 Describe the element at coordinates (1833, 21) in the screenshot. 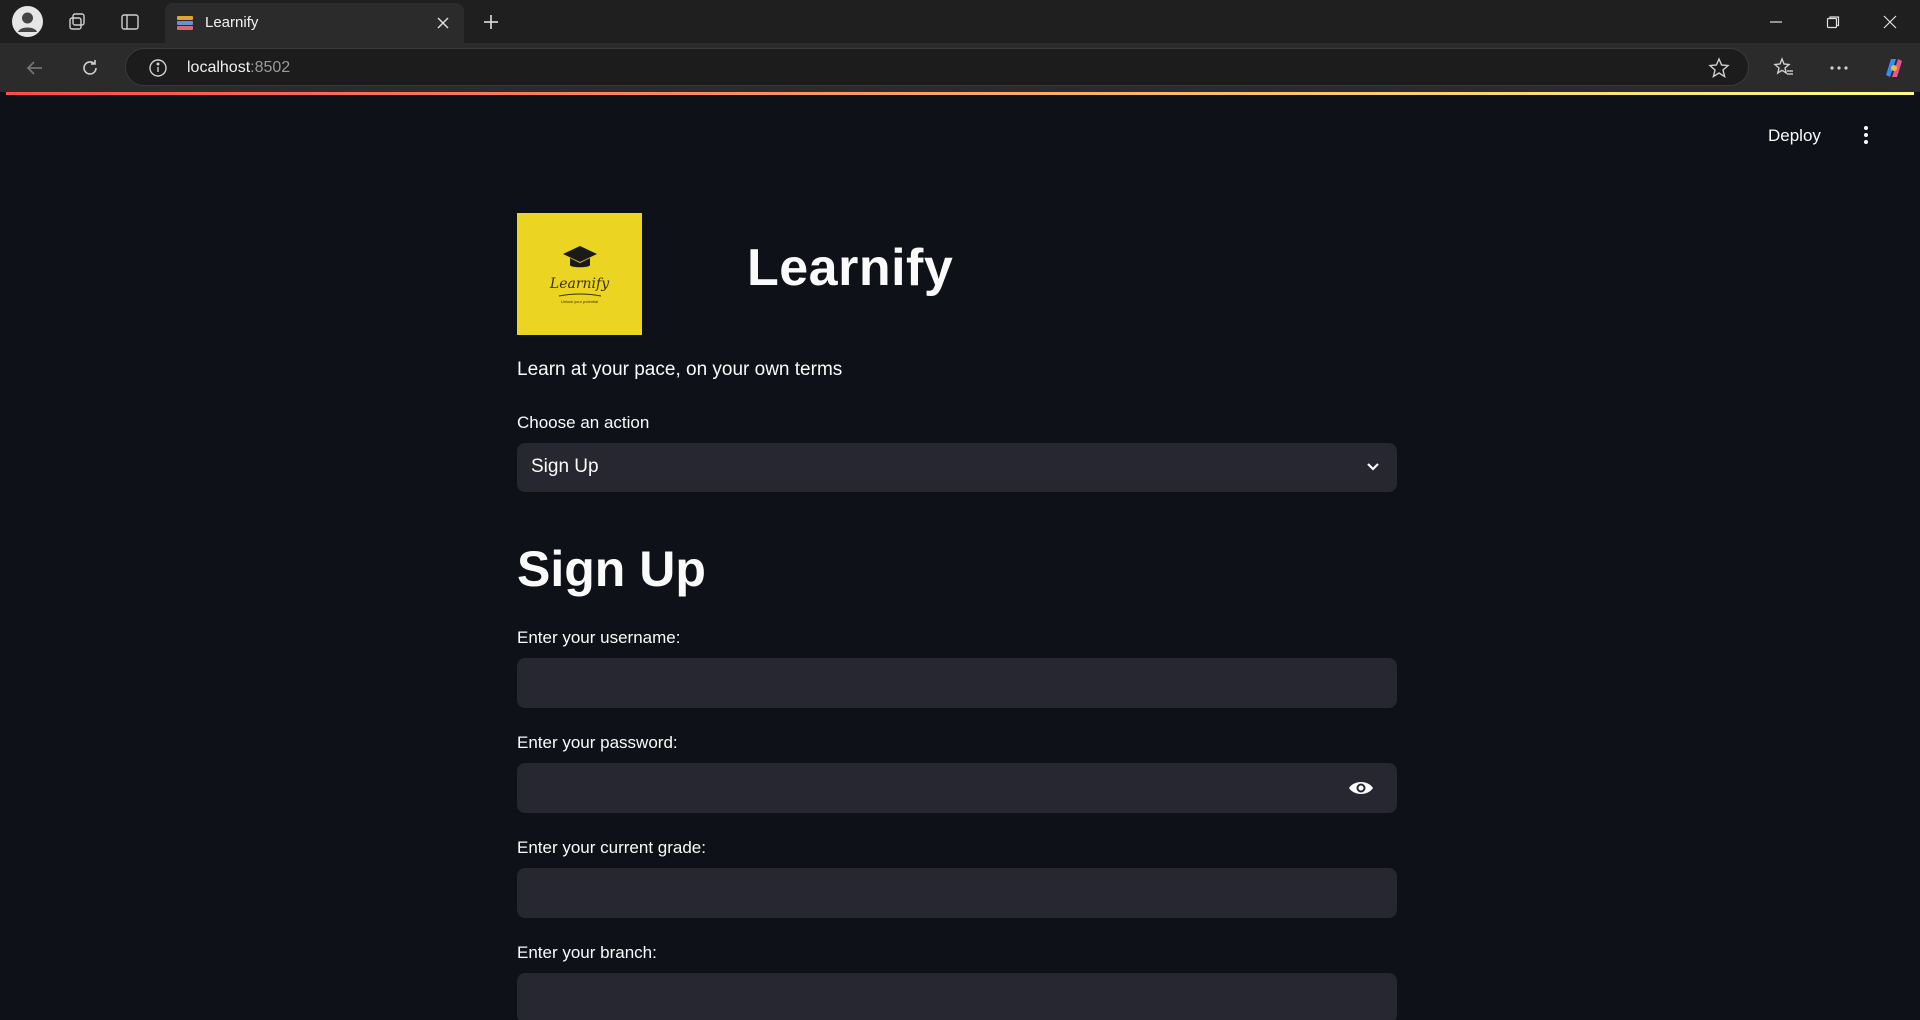

I see `restore-icon` at that location.